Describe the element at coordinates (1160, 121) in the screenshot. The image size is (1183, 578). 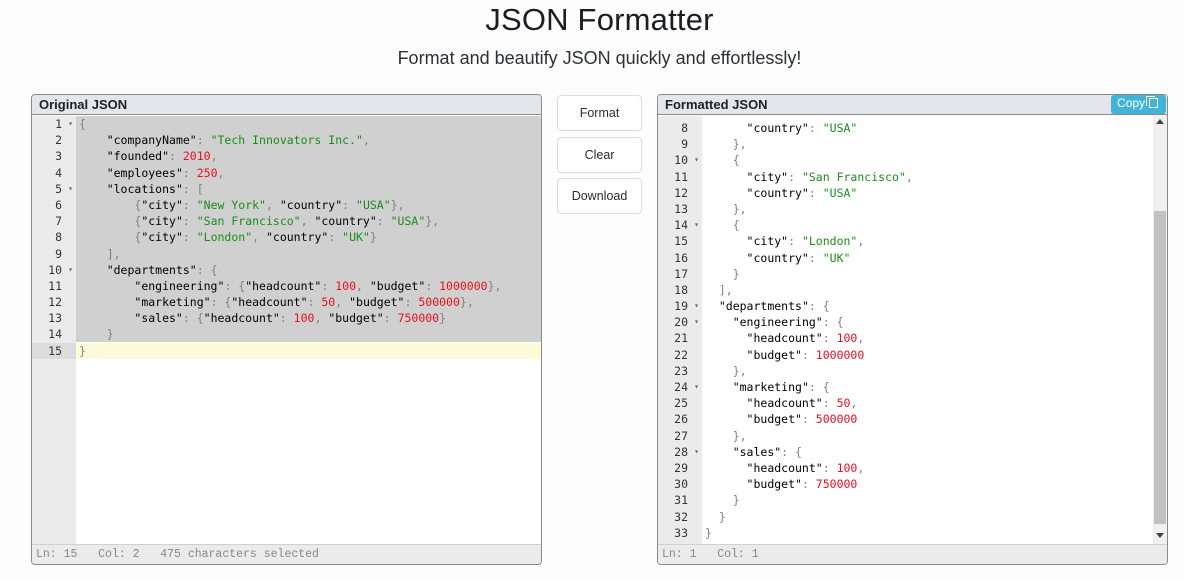
I see `scroll-up-arrow-icon` at that location.